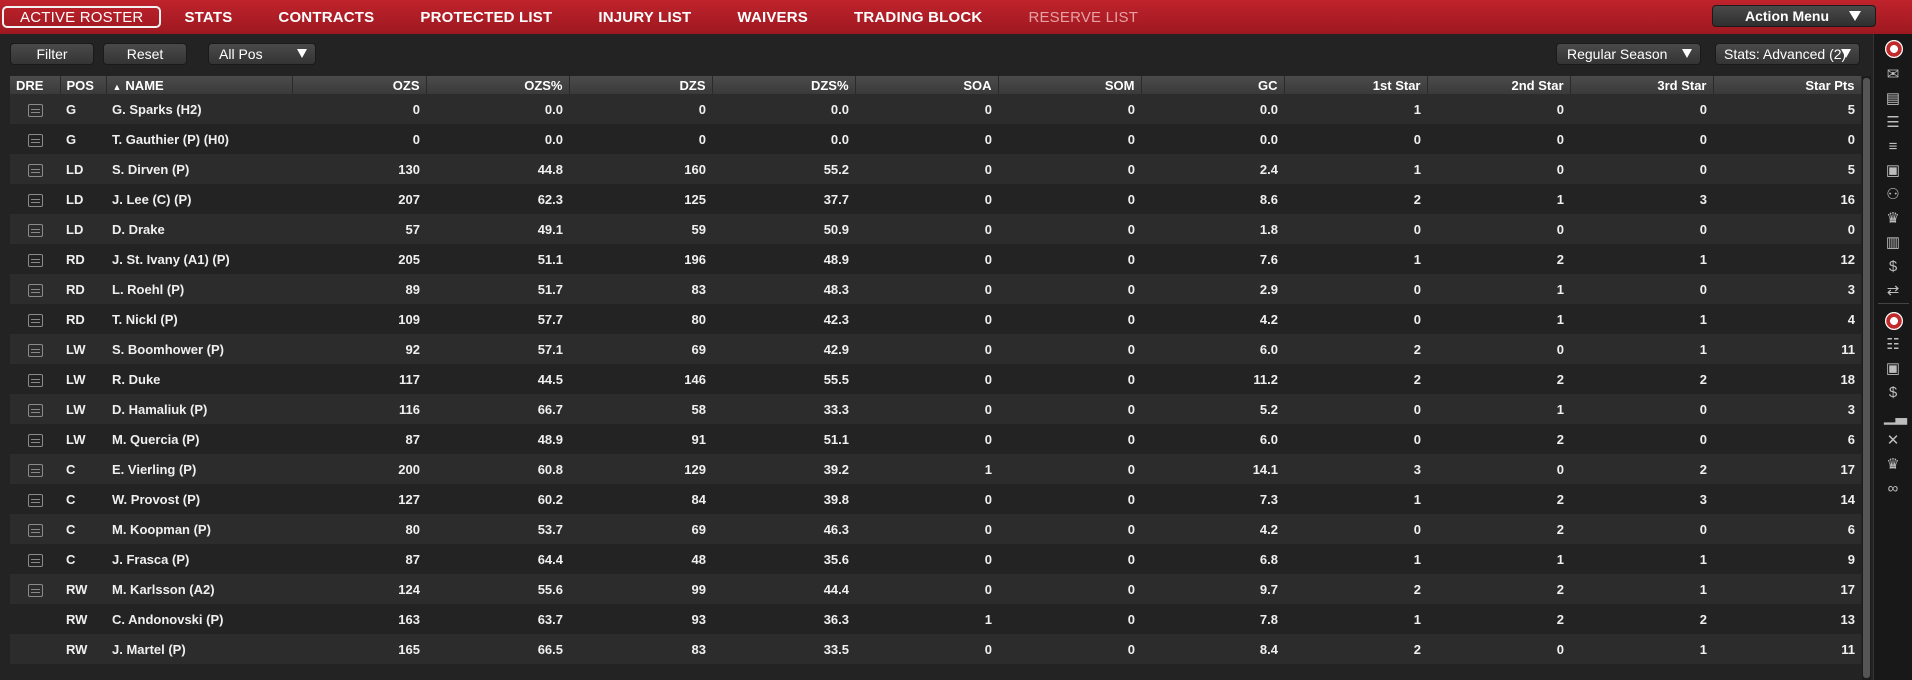 Image resolution: width=1912 pixels, height=680 pixels. What do you see at coordinates (935, 439) in the screenshot?
I see `table-row: LW M. Quercia (P) 87 48.9 91 51.1 0 0 6.0 0 2 0 6` at bounding box center [935, 439].